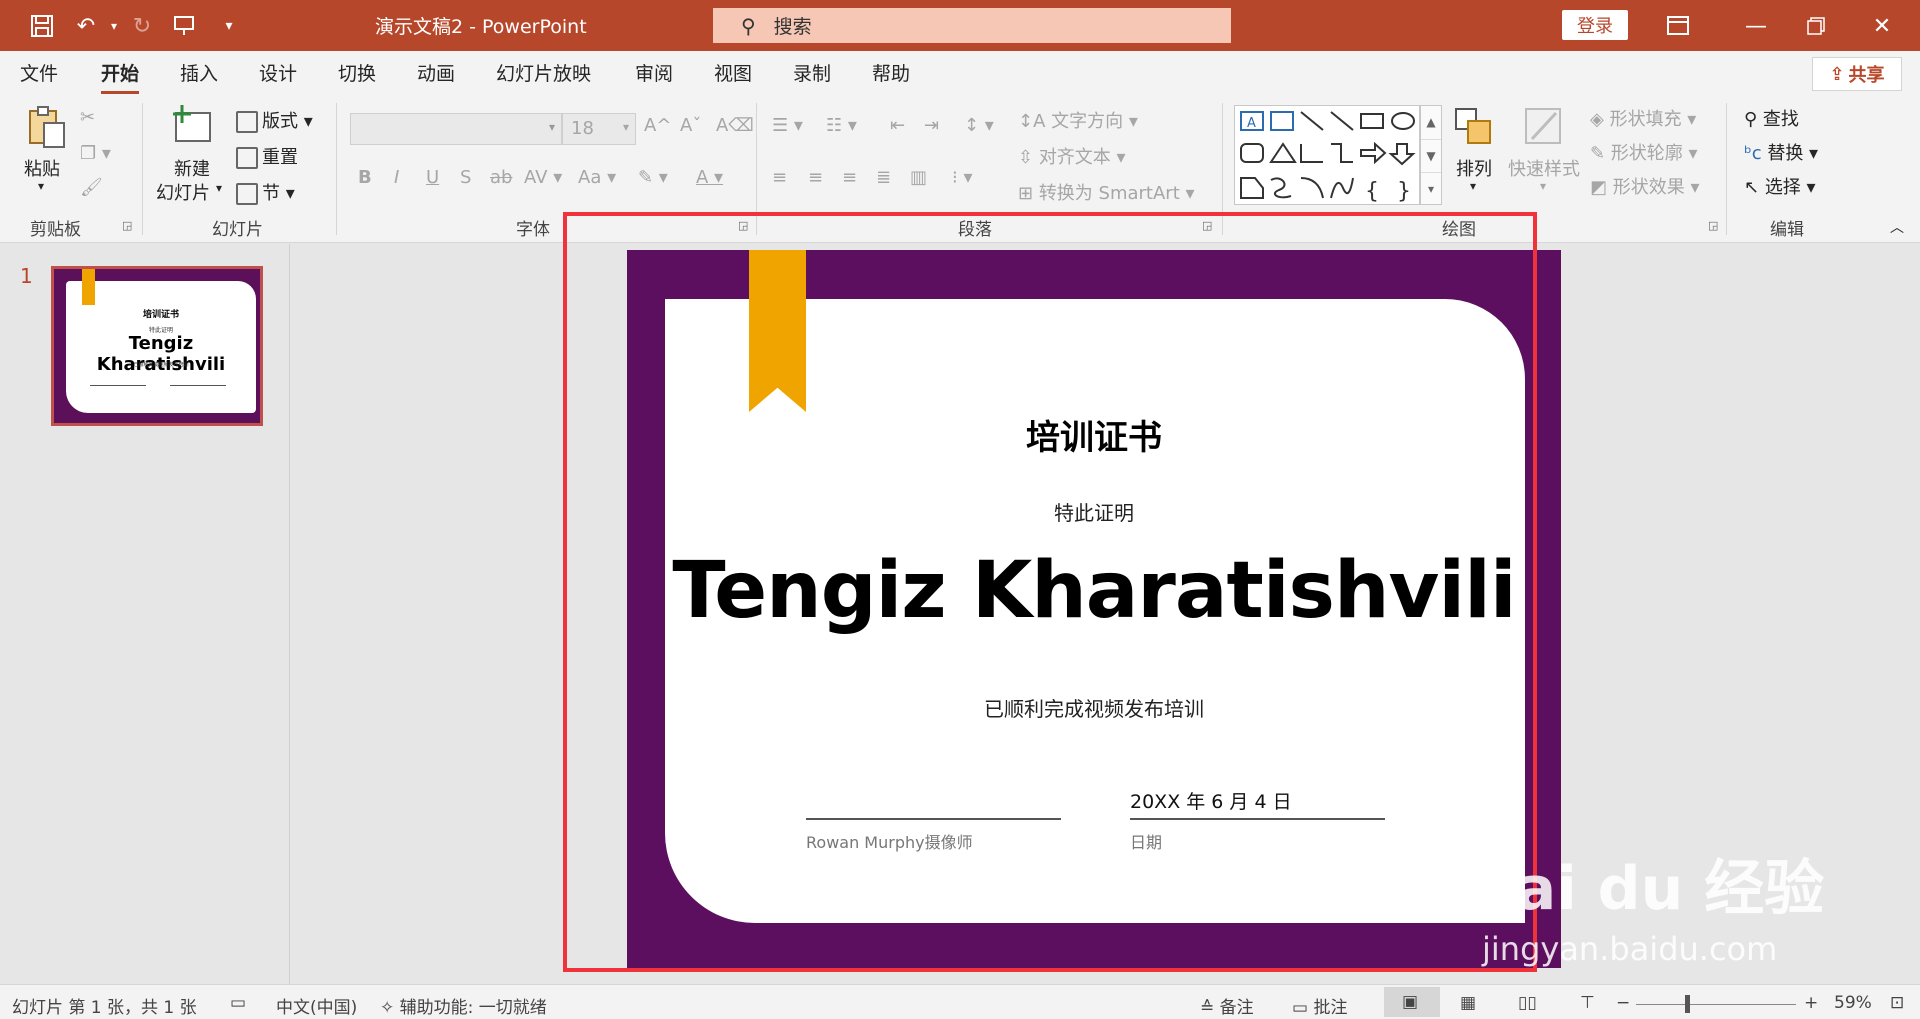  What do you see at coordinates (41, 186) in the screenshot?
I see `paste-dropdown-icon: ▾` at bounding box center [41, 186].